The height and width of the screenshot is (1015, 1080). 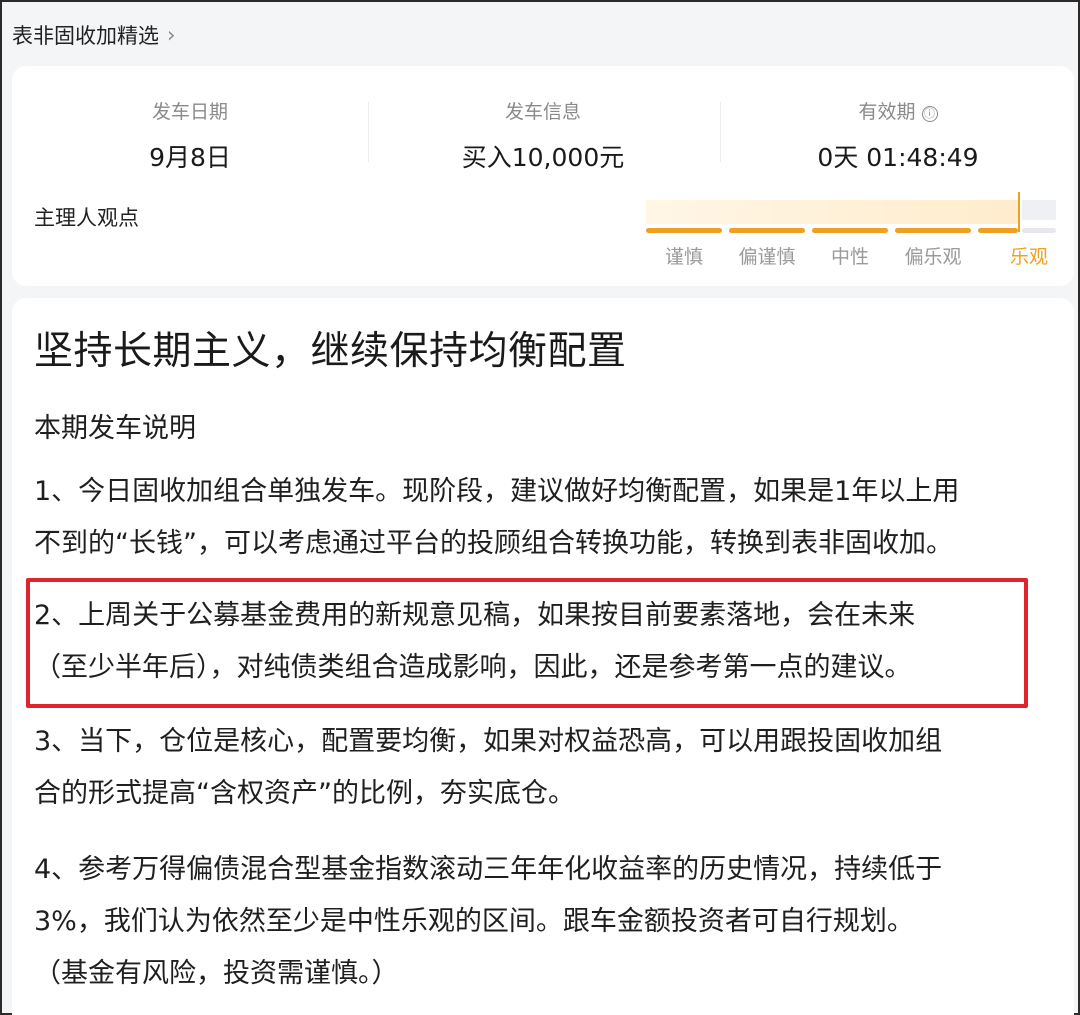 What do you see at coordinates (493, 543) in the screenshot?
I see `paragraph-line: 不到的“长钱”，可以考虑通过平台的投顾组合转换功能，转换到表非固收加。` at bounding box center [493, 543].